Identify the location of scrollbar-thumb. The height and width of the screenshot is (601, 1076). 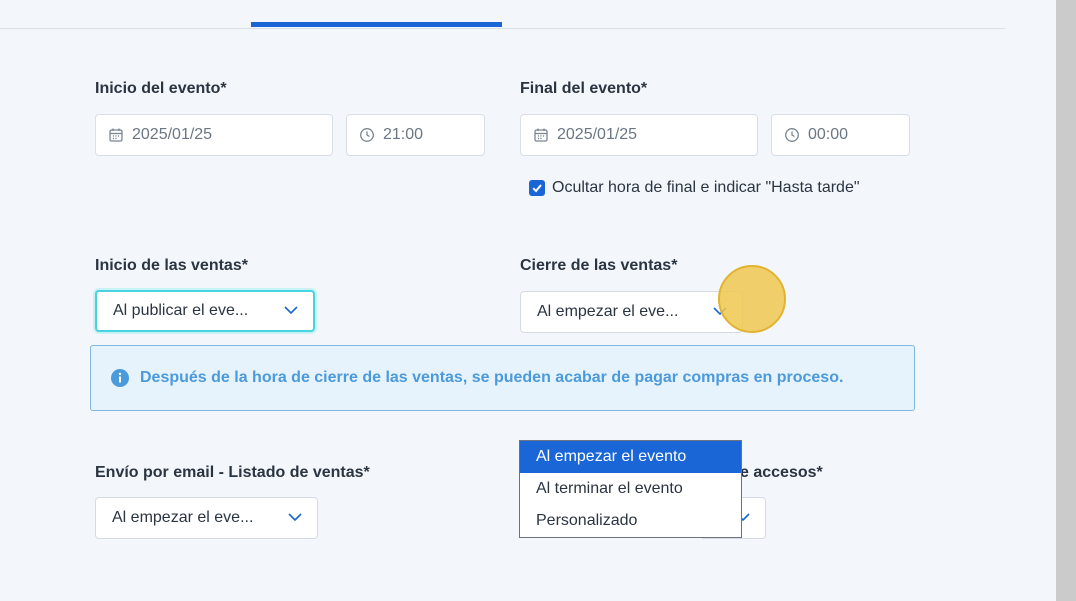
(1066, 300).